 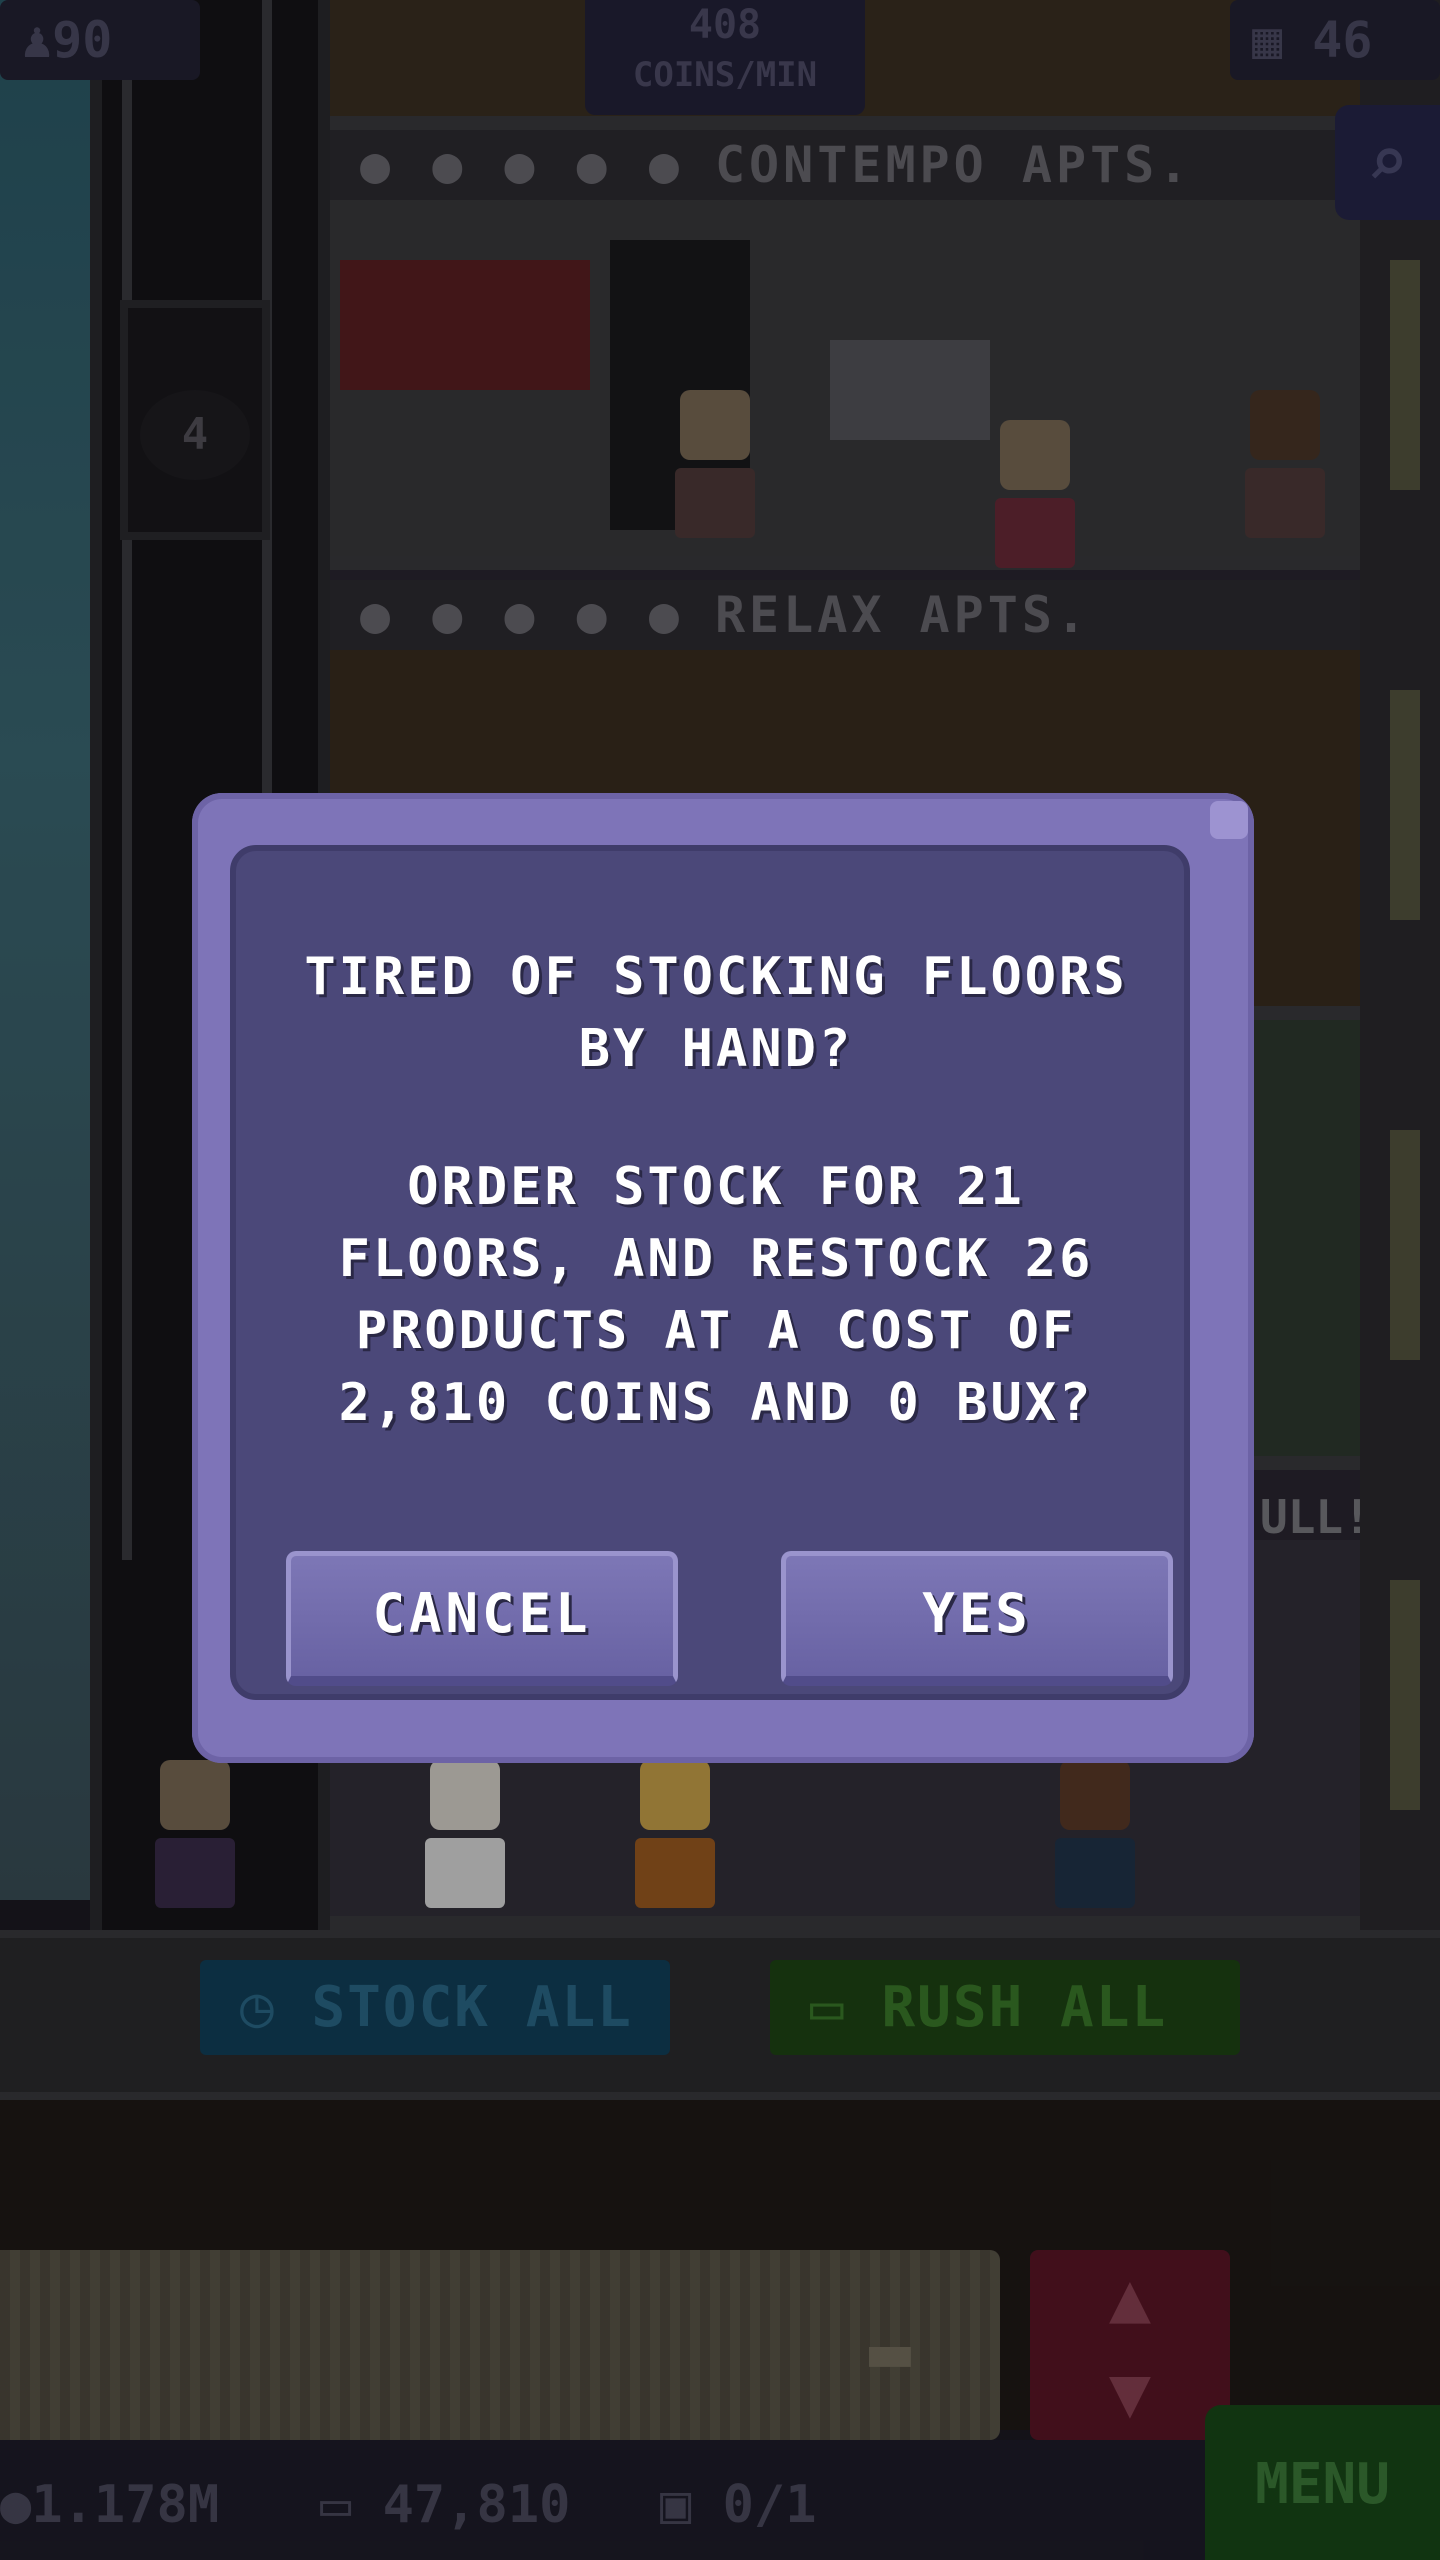 What do you see at coordinates (1229, 820) in the screenshot?
I see `dialog-corner-highlight` at bounding box center [1229, 820].